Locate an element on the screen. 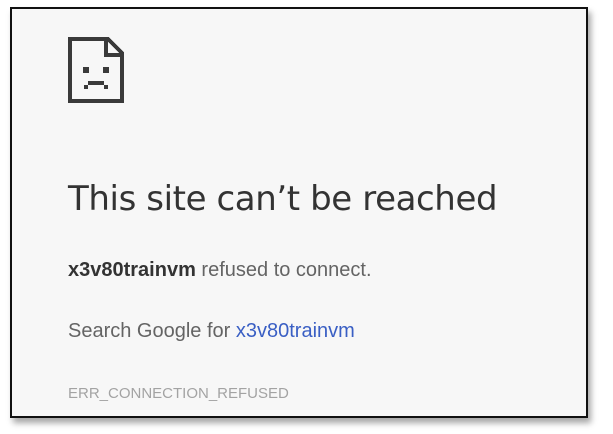  host-name: x3v80trainvm is located at coordinates (132, 270).